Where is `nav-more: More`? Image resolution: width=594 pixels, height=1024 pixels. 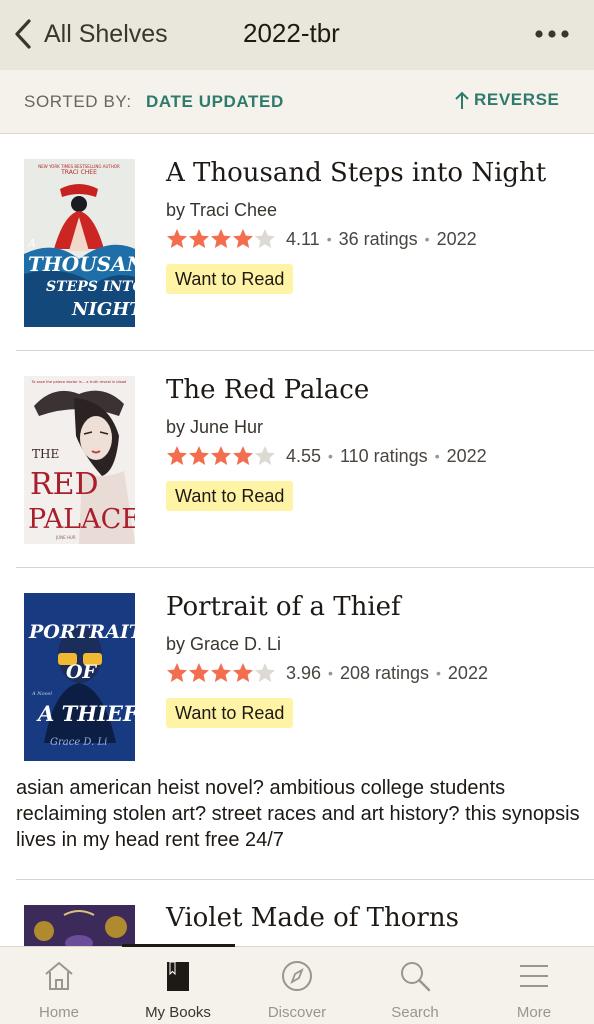 nav-more: More is located at coordinates (534, 985).